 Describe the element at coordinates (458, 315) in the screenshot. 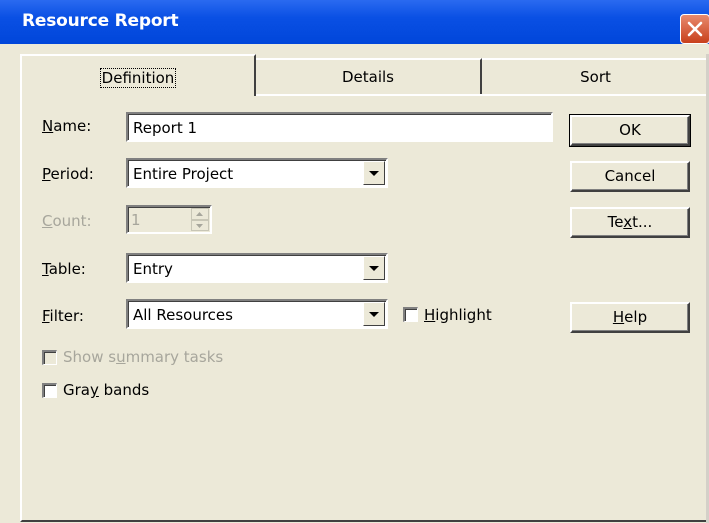

I see `highlight-label: Highlight` at that location.